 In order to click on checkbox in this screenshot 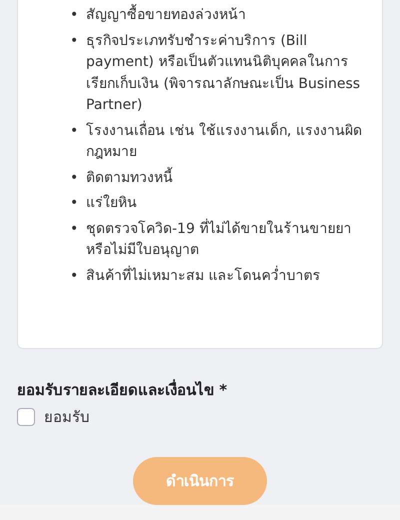, I will do `click(26, 417)`.